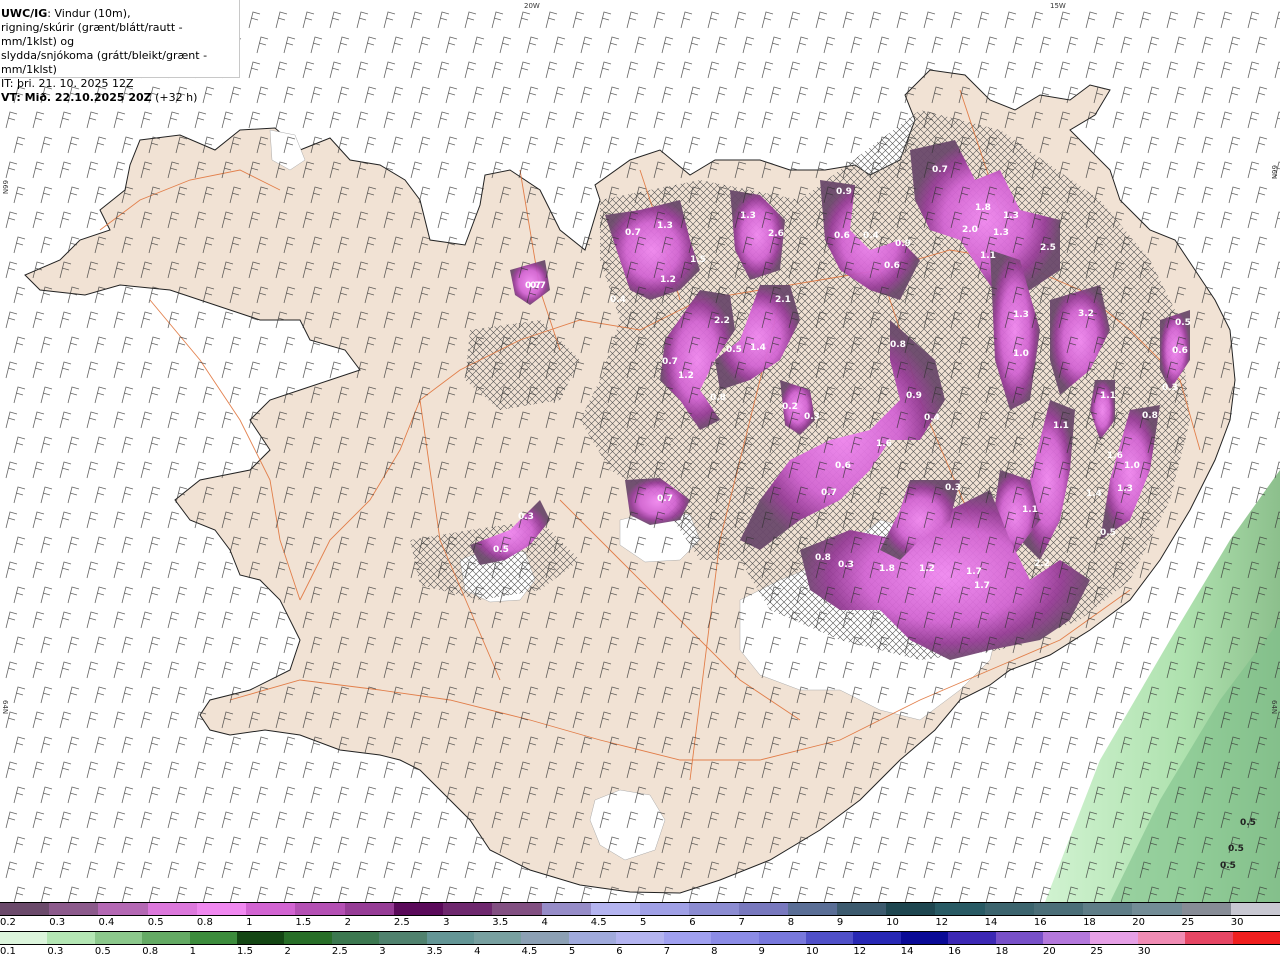 The height and width of the screenshot is (960, 1280). I want to click on rain-legend-tick: 3, so click(382, 951).